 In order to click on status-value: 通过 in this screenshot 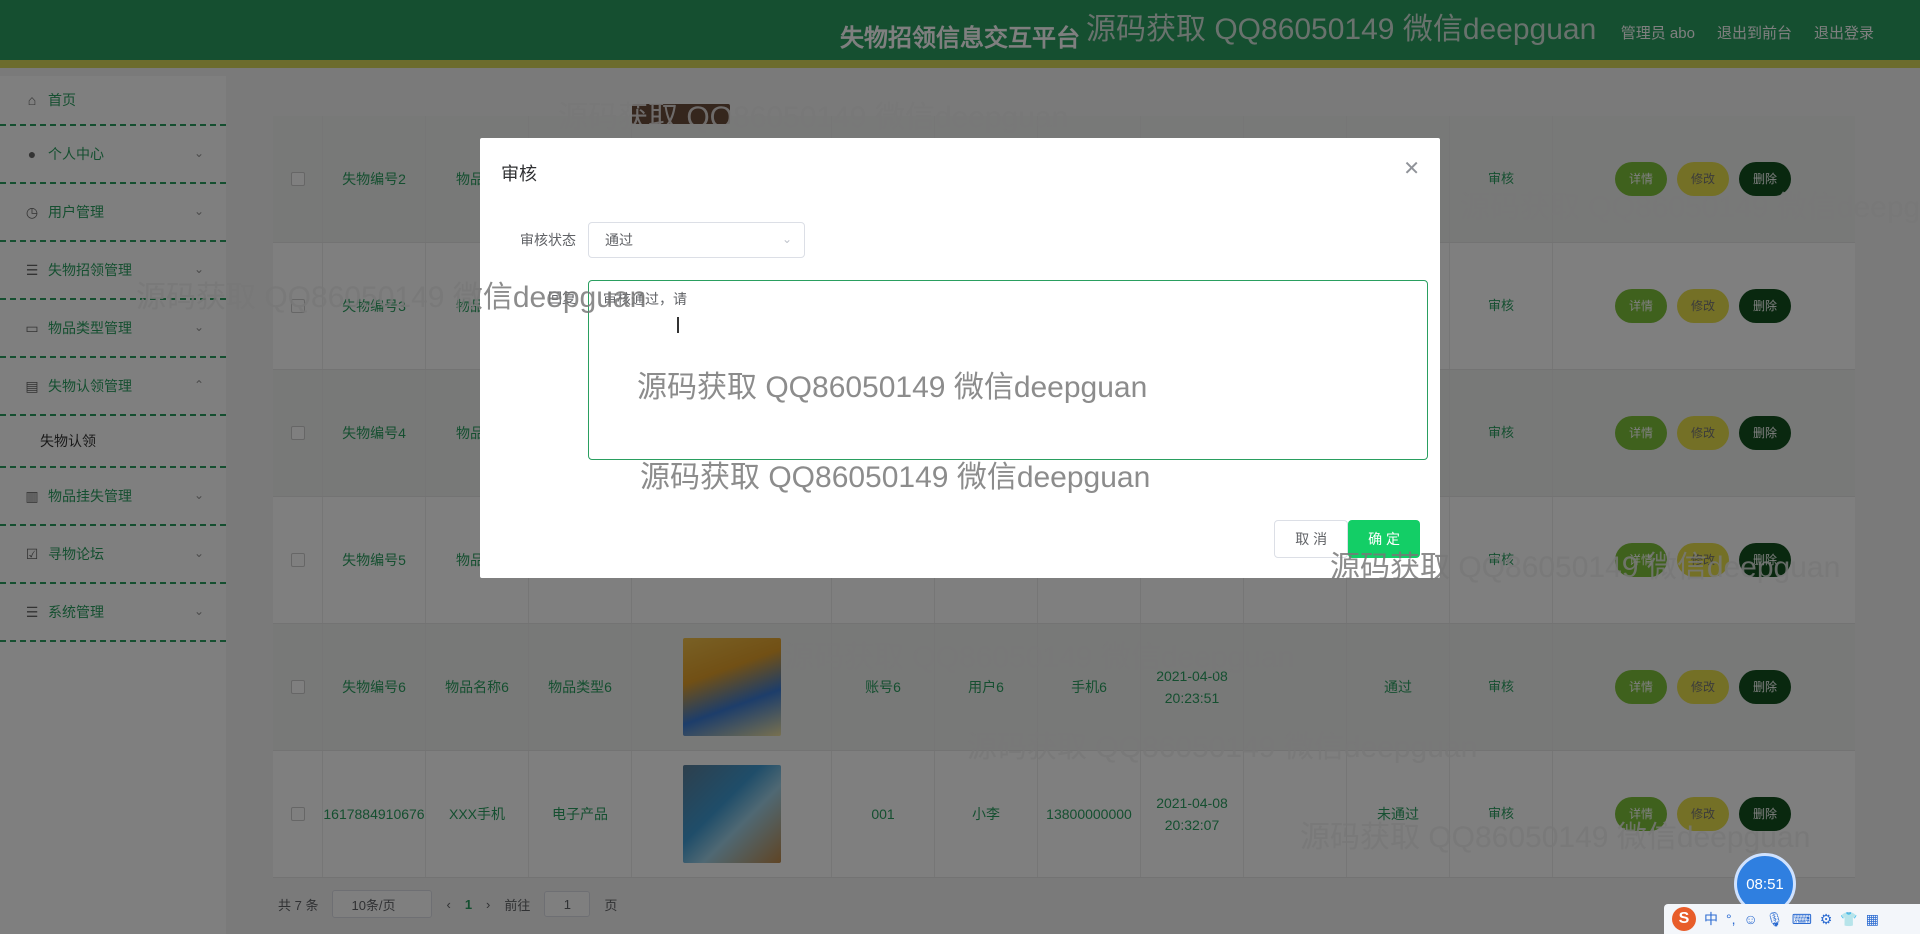, I will do `click(619, 240)`.